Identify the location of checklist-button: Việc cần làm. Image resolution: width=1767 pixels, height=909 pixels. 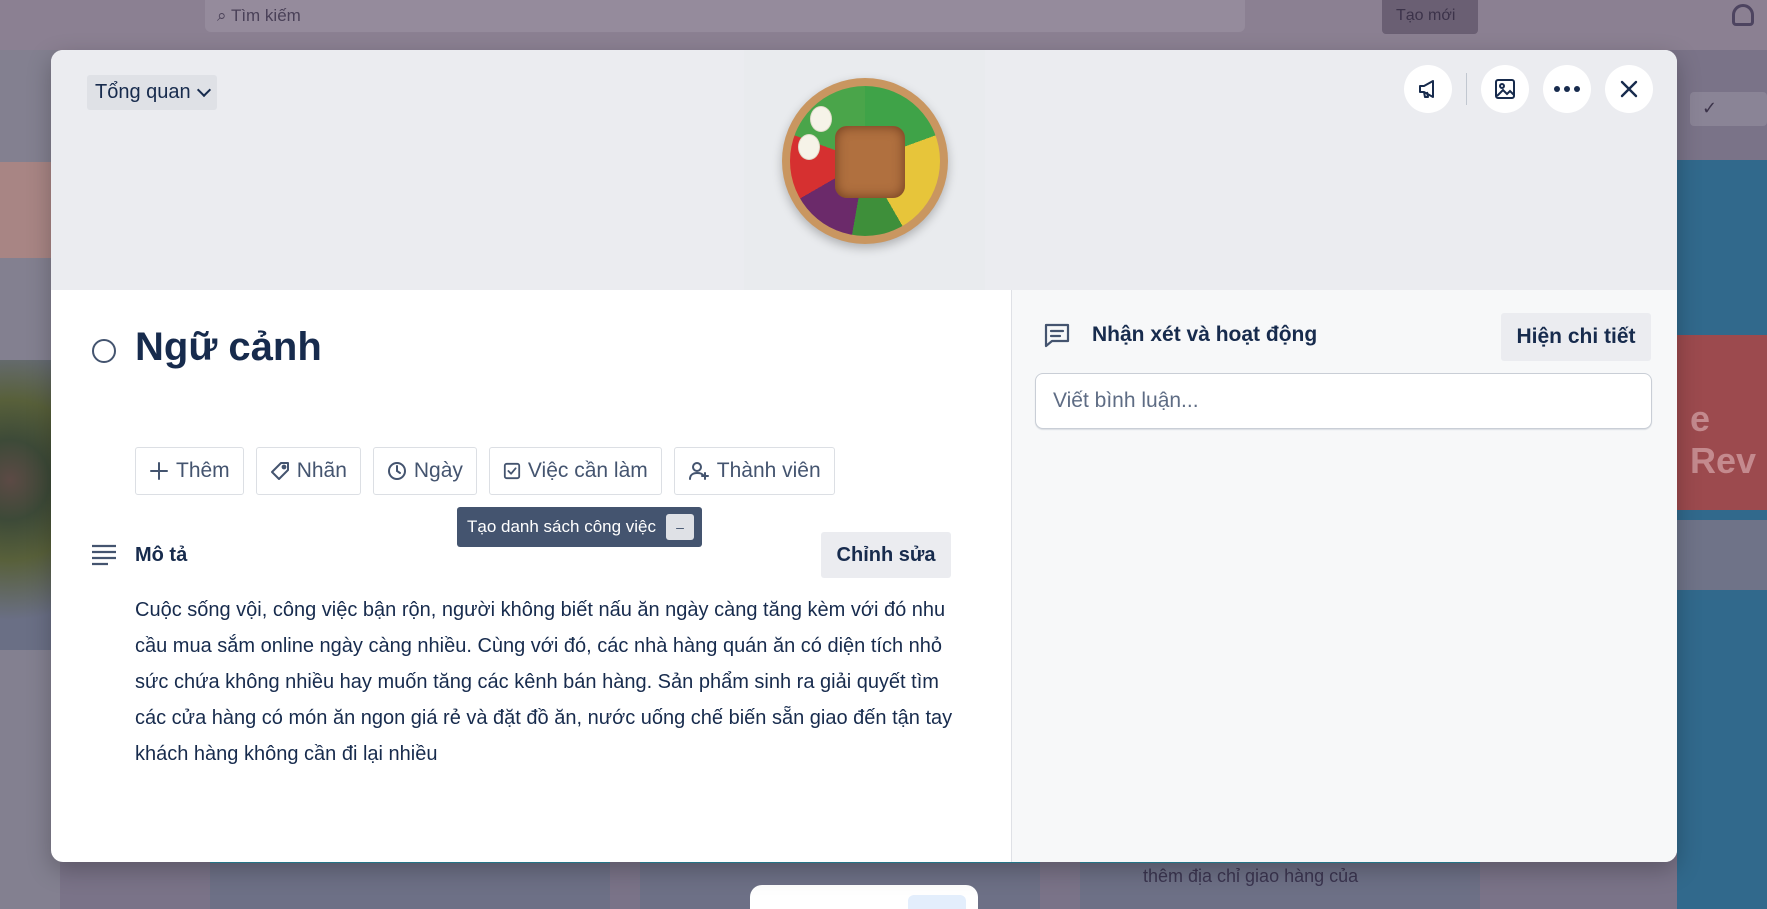
(575, 471).